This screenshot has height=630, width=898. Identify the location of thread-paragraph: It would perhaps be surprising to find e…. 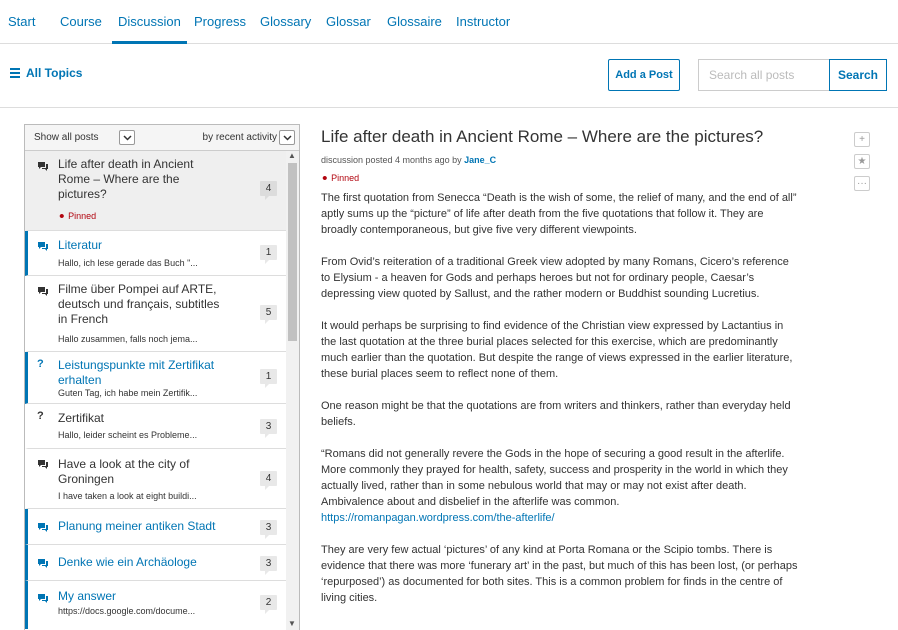
(557, 350).